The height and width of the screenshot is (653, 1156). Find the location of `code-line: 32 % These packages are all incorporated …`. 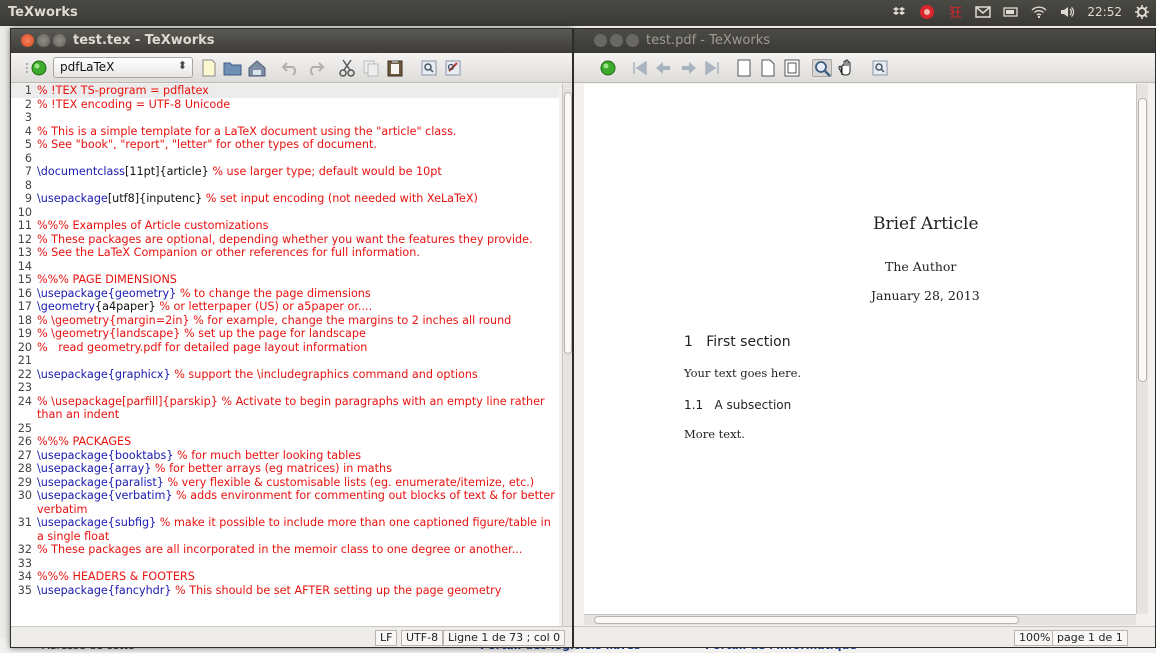

code-line: 32 % These packages are all incorporated … is located at coordinates (285, 550).